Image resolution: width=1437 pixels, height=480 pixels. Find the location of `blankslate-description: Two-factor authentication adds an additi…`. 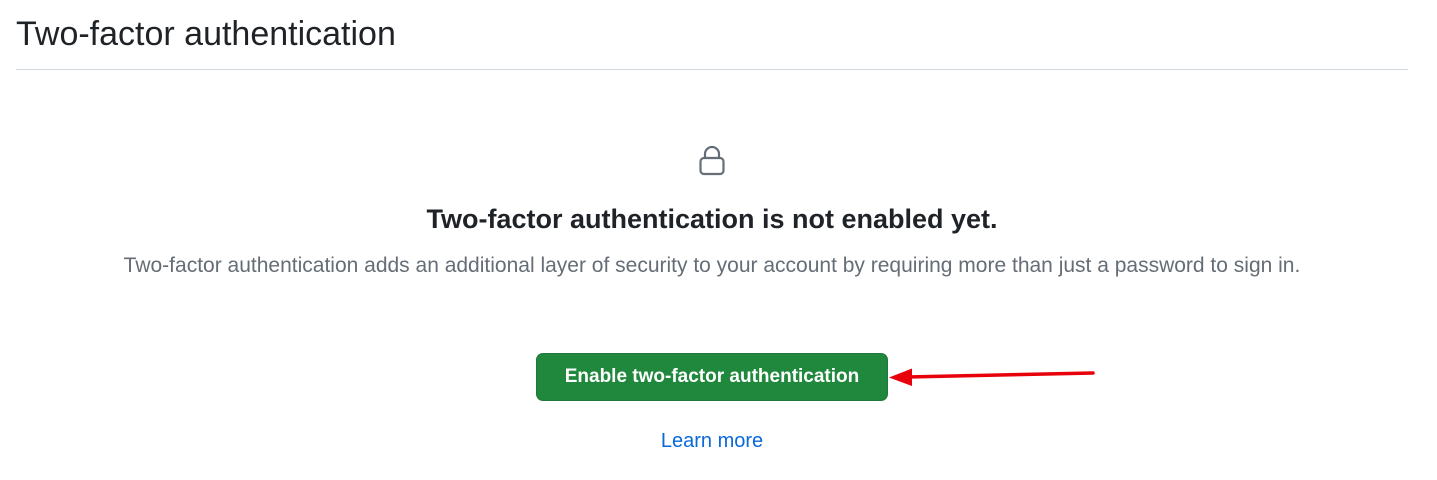

blankslate-description: Two-factor authentication adds an additi… is located at coordinates (712, 265).